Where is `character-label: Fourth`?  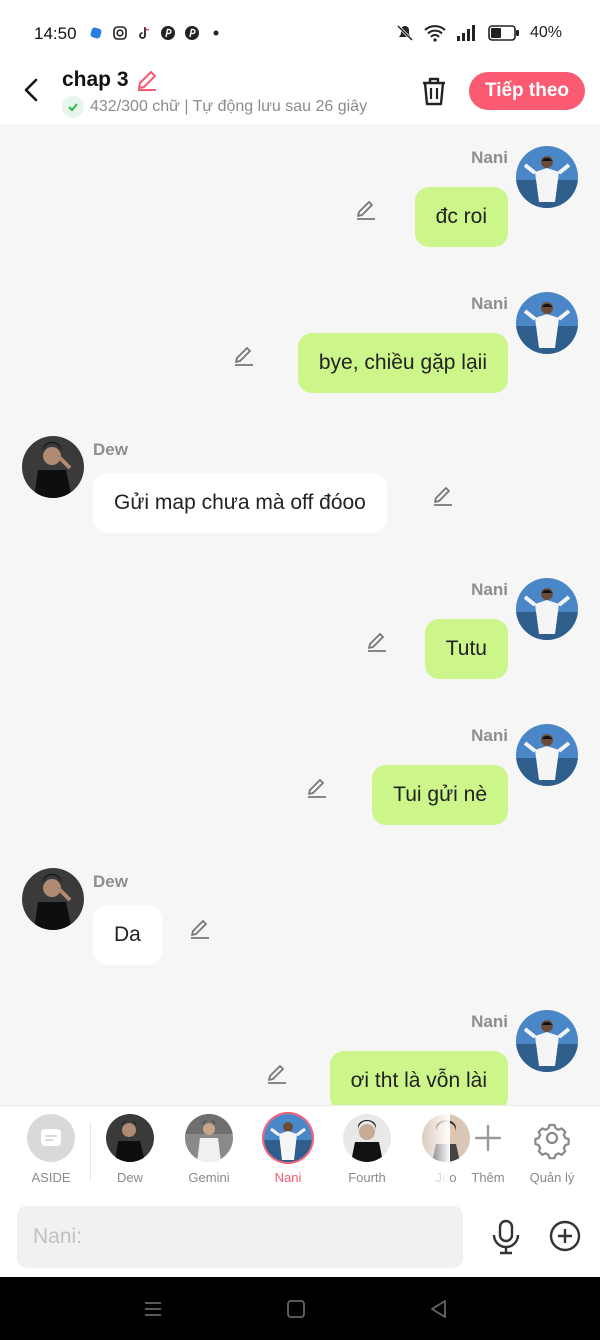
character-label: Fourth is located at coordinates (367, 1177).